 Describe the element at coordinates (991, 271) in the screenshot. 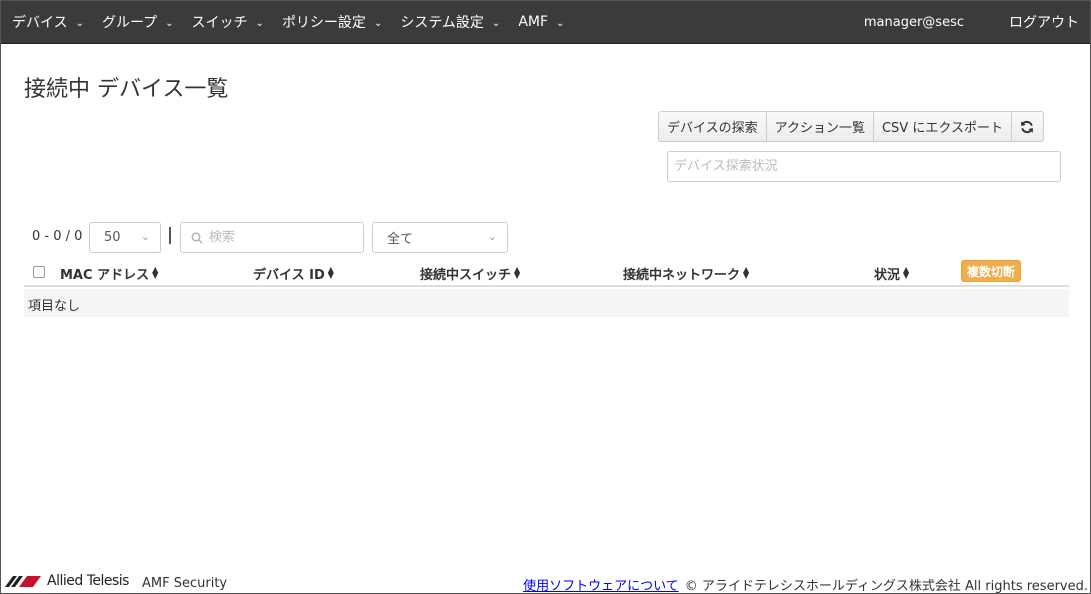

I see `multi-disconnect-button: 複数切断` at that location.